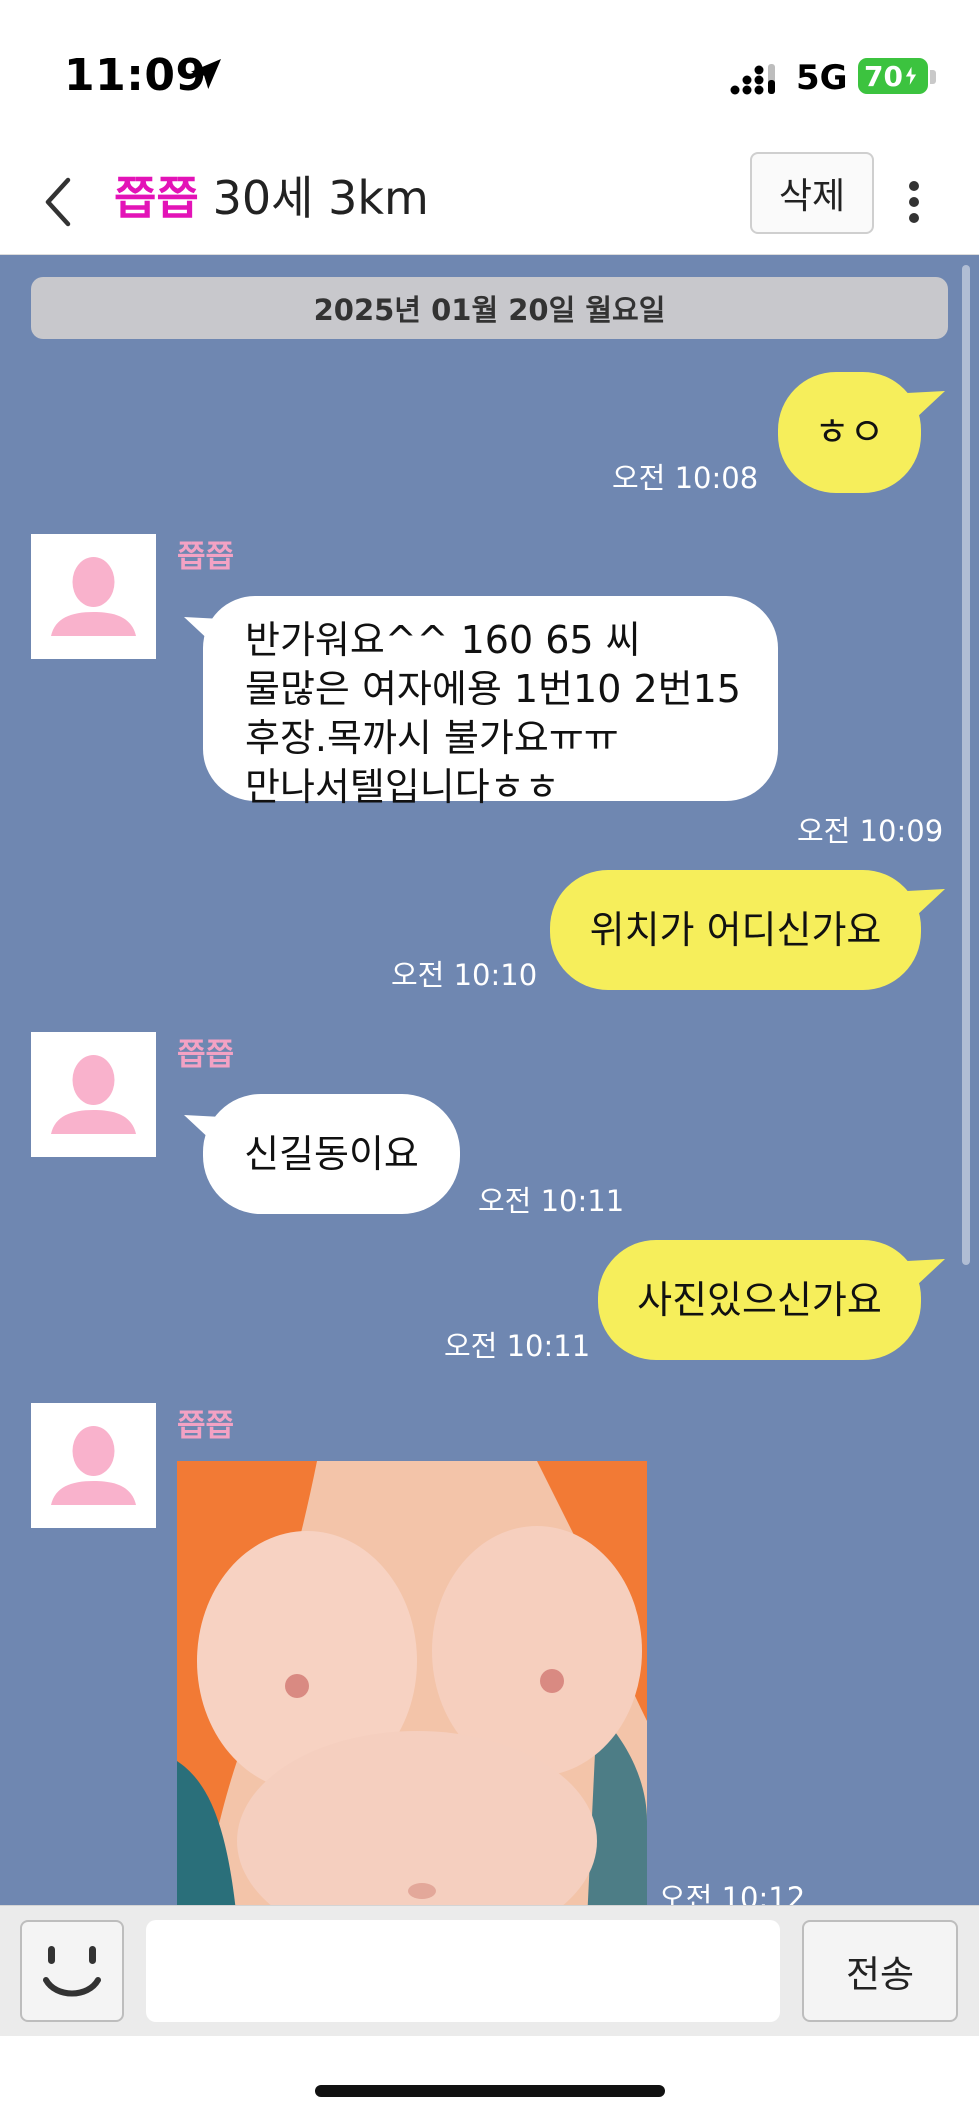 The image size is (979, 2122). Describe the element at coordinates (135, 75) in the screenshot. I see `status-time: 11:09` at that location.